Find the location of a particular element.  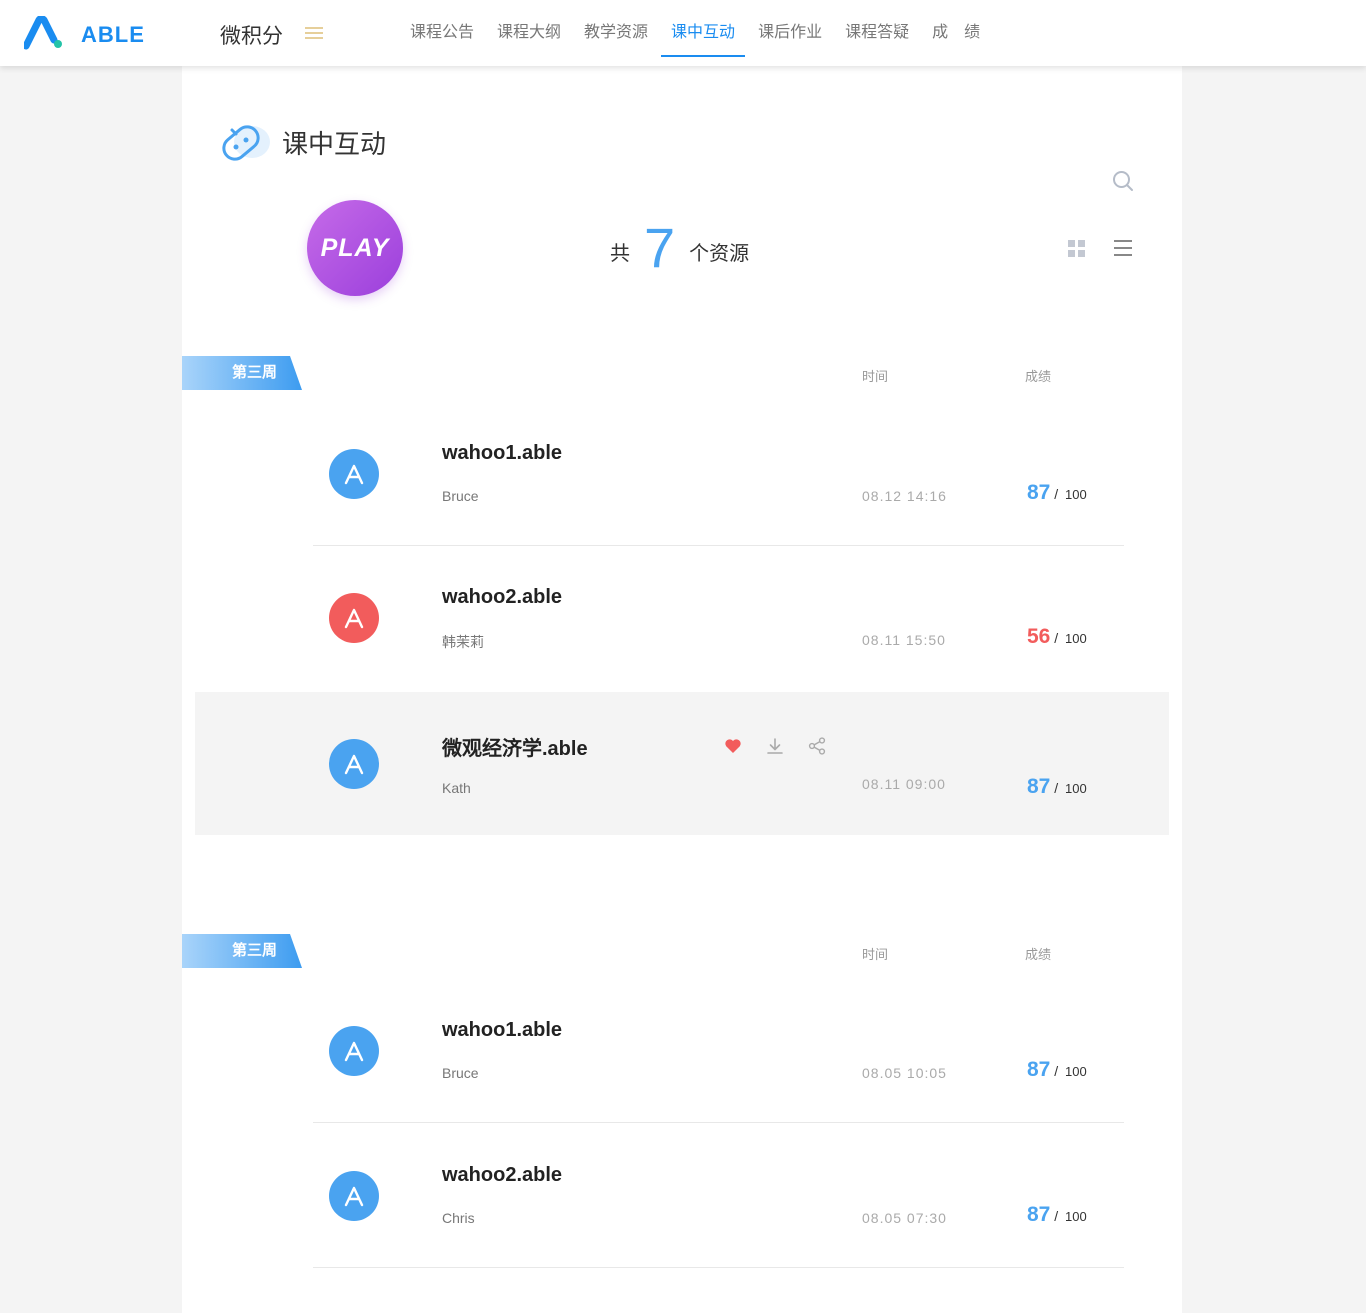

tab-grades: 成 绩 is located at coordinates (956, 33).